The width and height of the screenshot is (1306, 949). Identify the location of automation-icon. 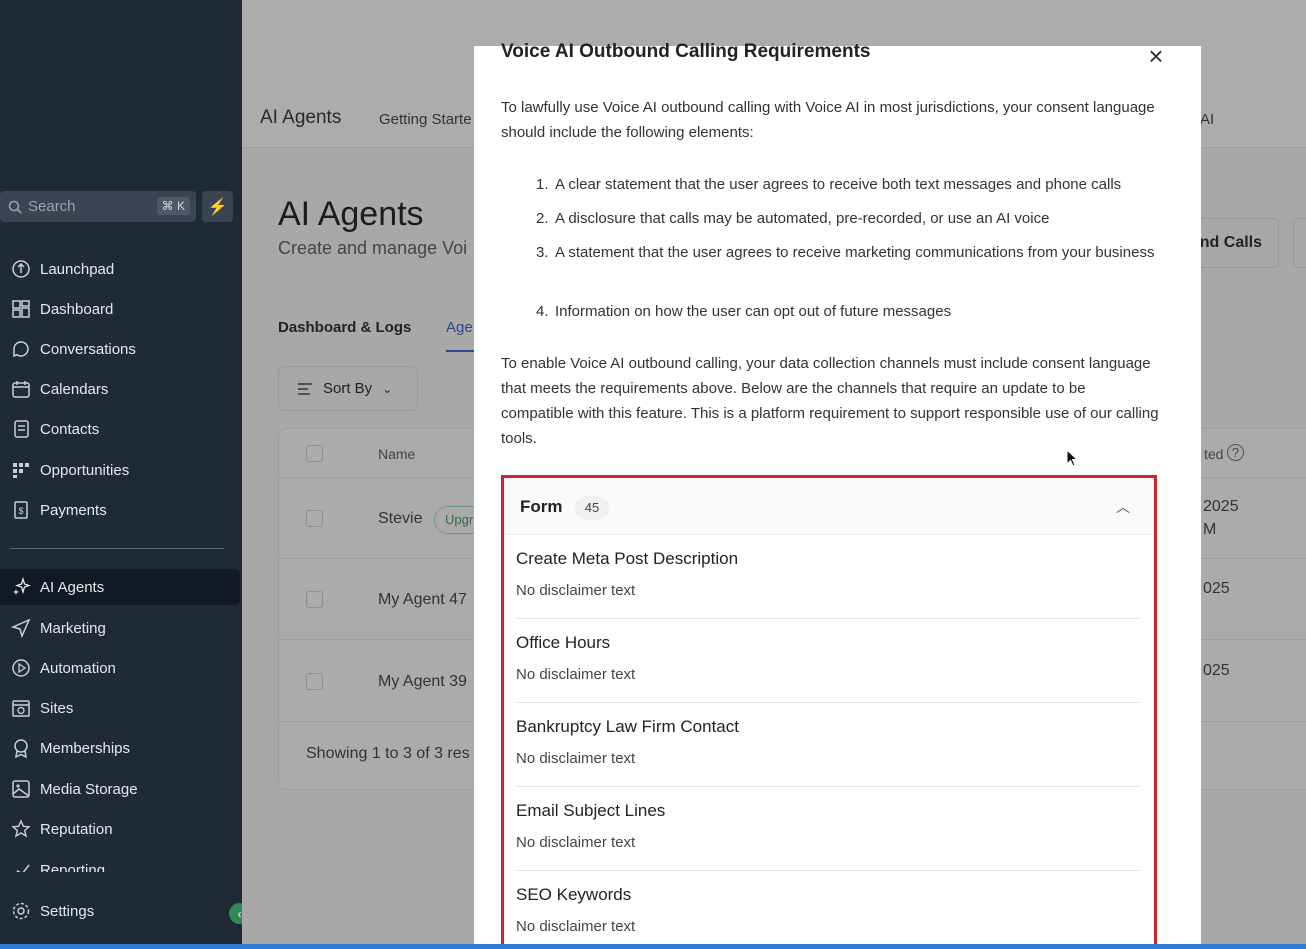
(21, 668).